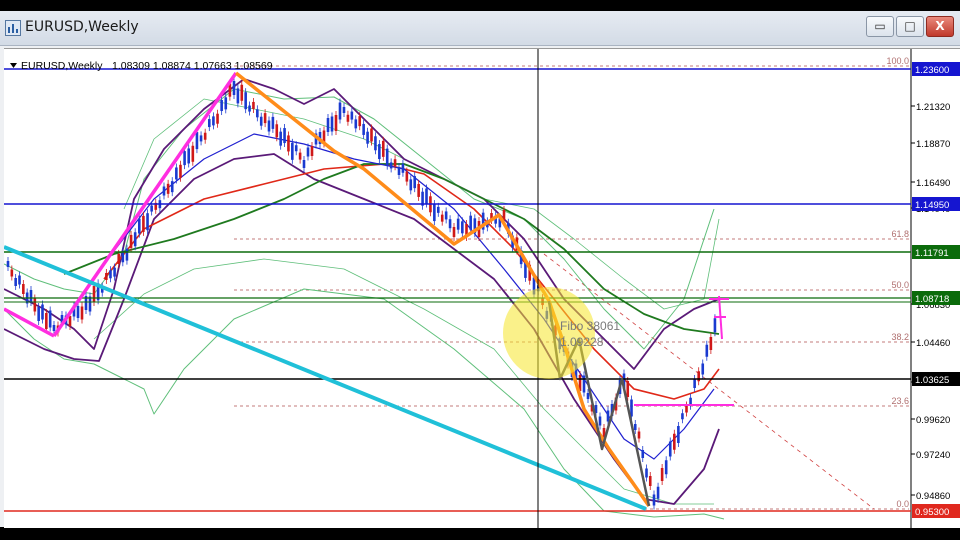  I want to click on price-badge-label: 1.14950, so click(932, 205).